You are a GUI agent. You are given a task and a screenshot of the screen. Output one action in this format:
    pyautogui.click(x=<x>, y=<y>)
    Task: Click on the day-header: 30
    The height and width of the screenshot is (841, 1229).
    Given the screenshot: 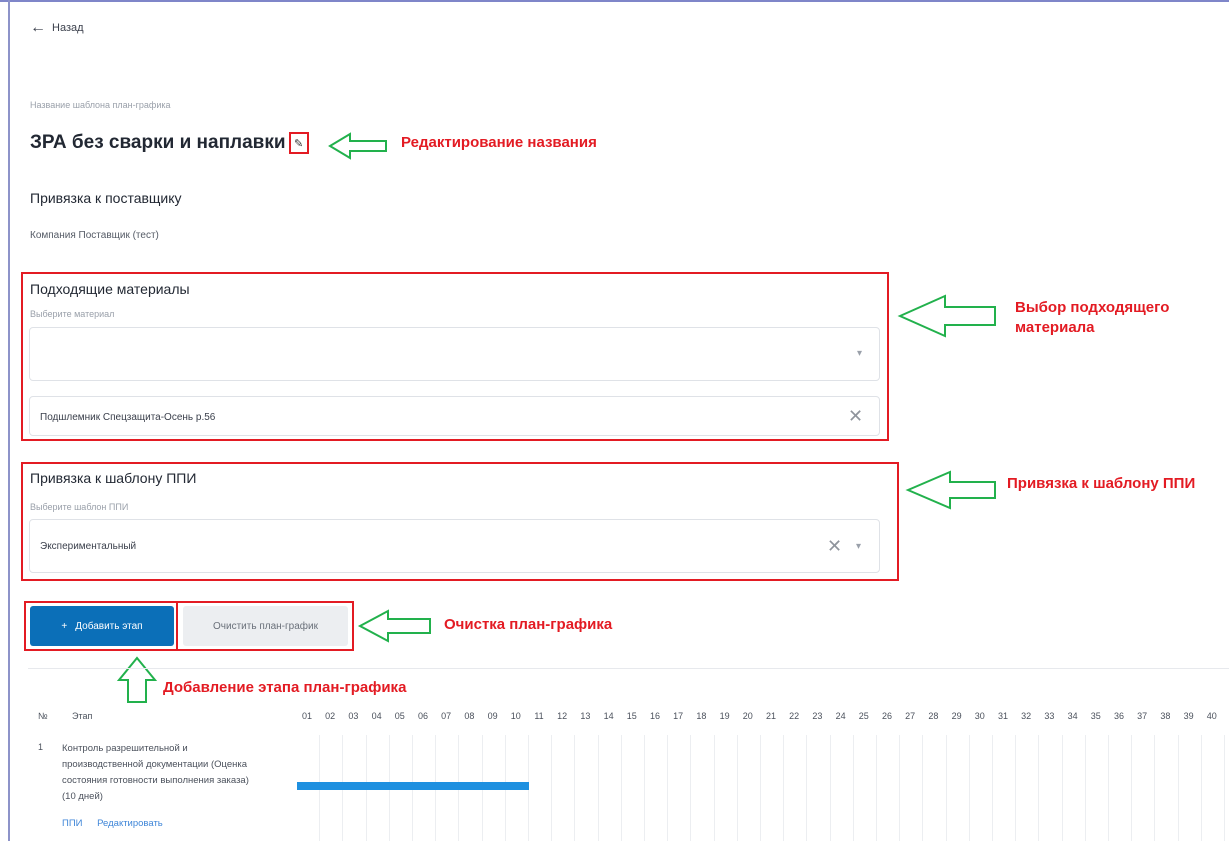 What is the action you would take?
    pyautogui.click(x=979, y=716)
    